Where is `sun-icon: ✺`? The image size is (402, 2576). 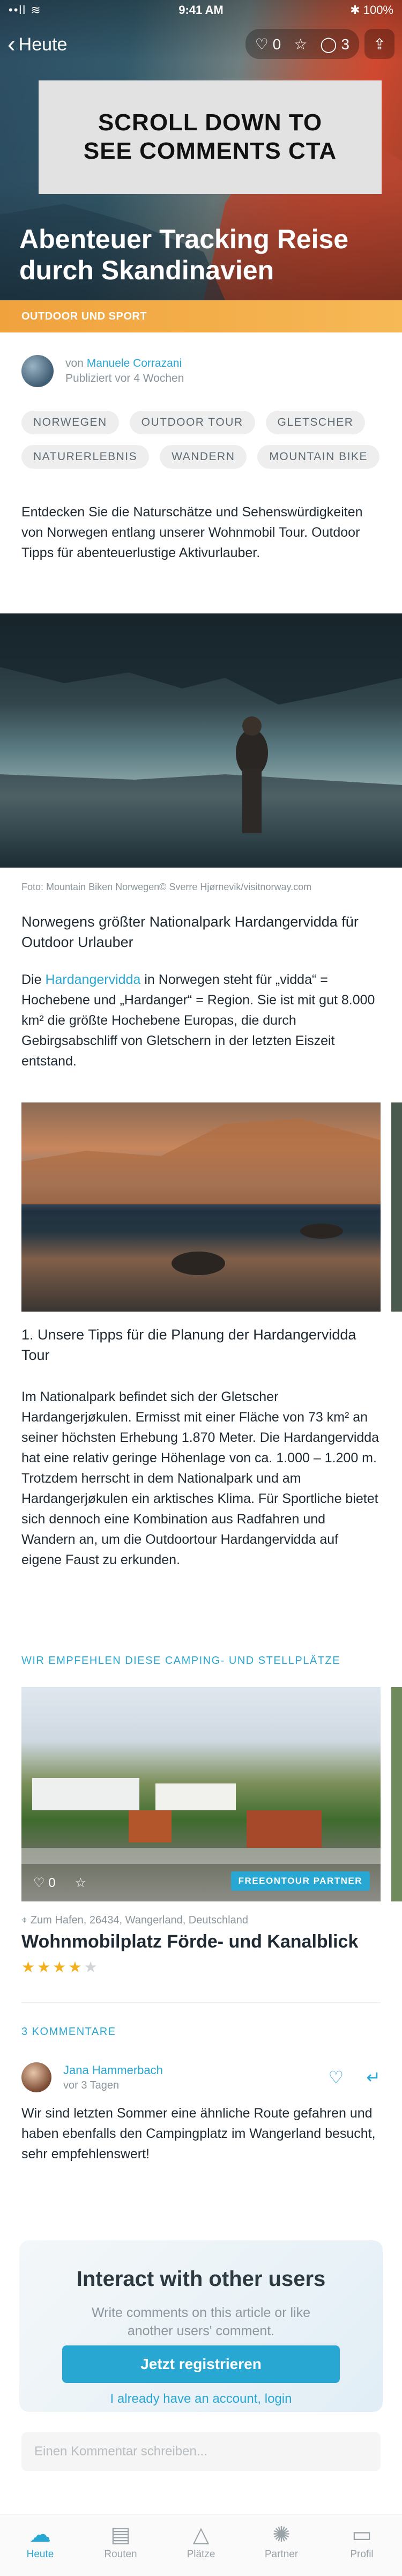
sun-icon: ✺ is located at coordinates (281, 2535).